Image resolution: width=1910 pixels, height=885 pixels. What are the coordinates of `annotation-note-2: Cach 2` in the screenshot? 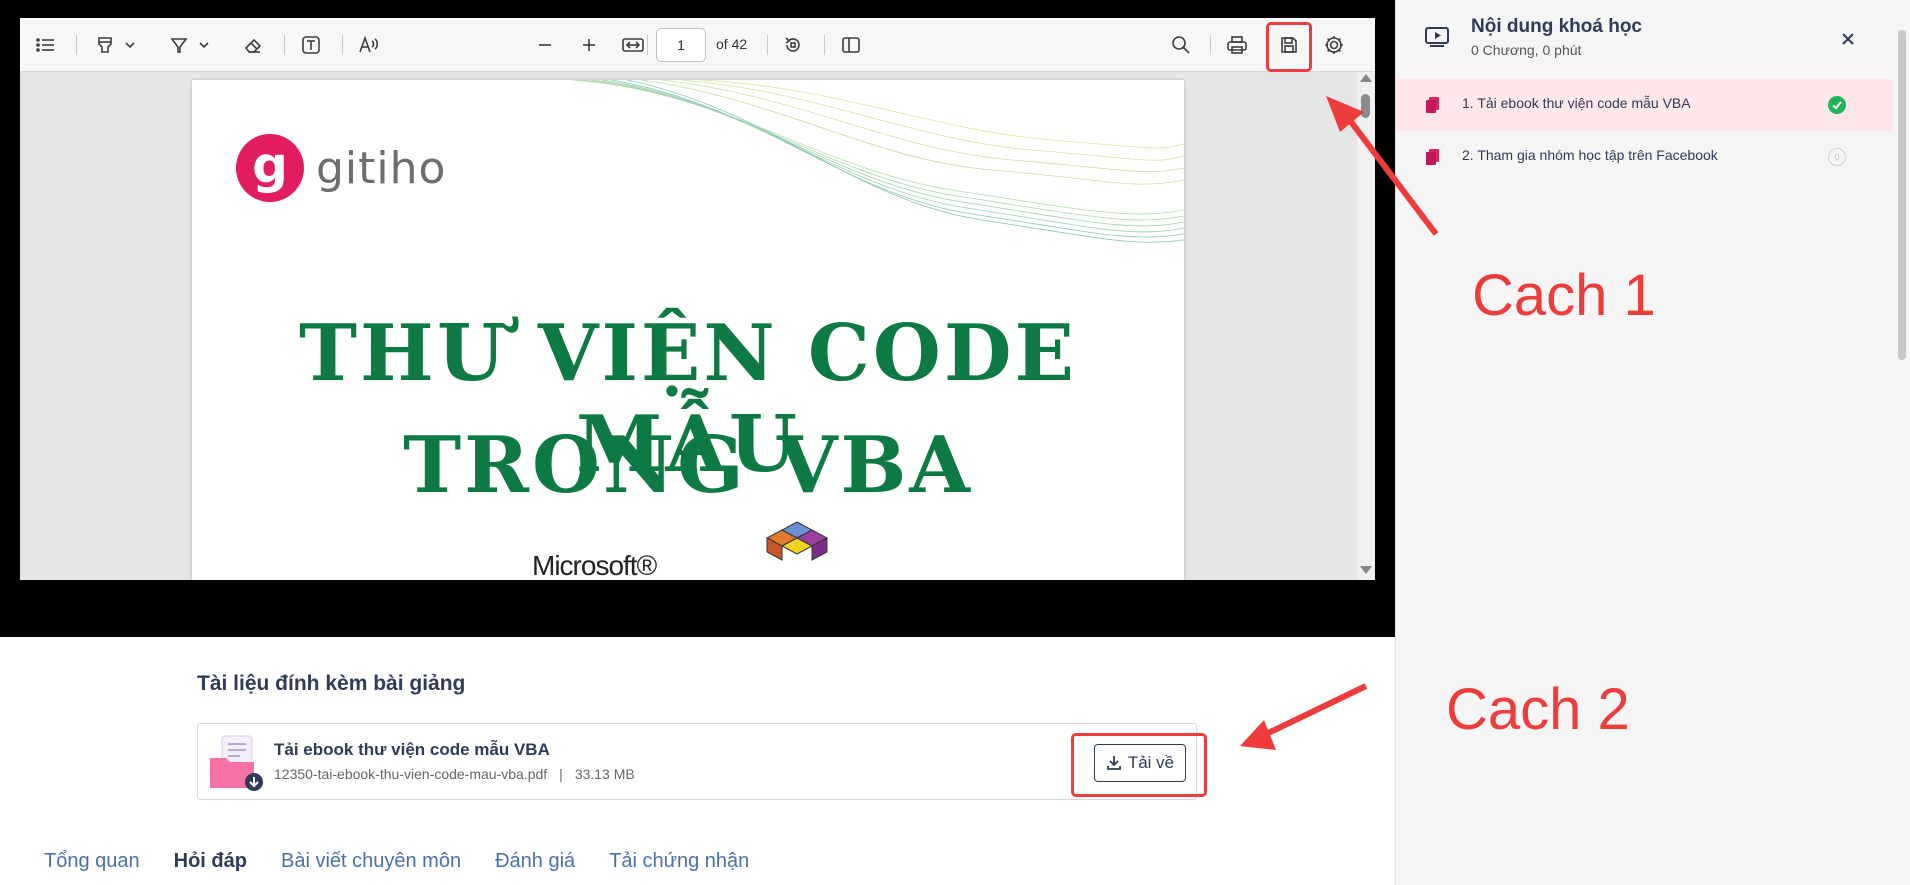 It's located at (1538, 709).